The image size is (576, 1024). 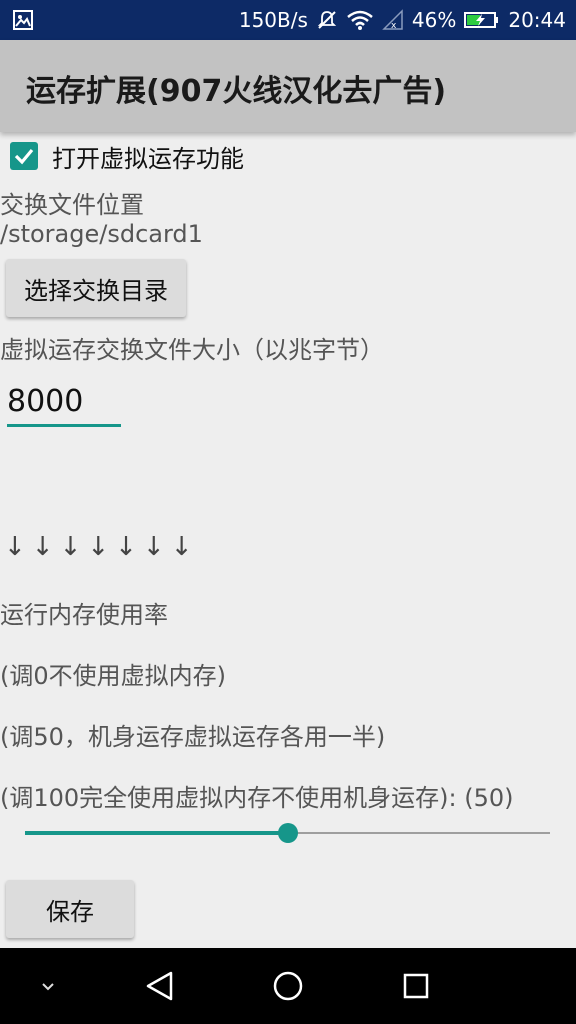 What do you see at coordinates (287, 833) in the screenshot?
I see `slider-thumb` at bounding box center [287, 833].